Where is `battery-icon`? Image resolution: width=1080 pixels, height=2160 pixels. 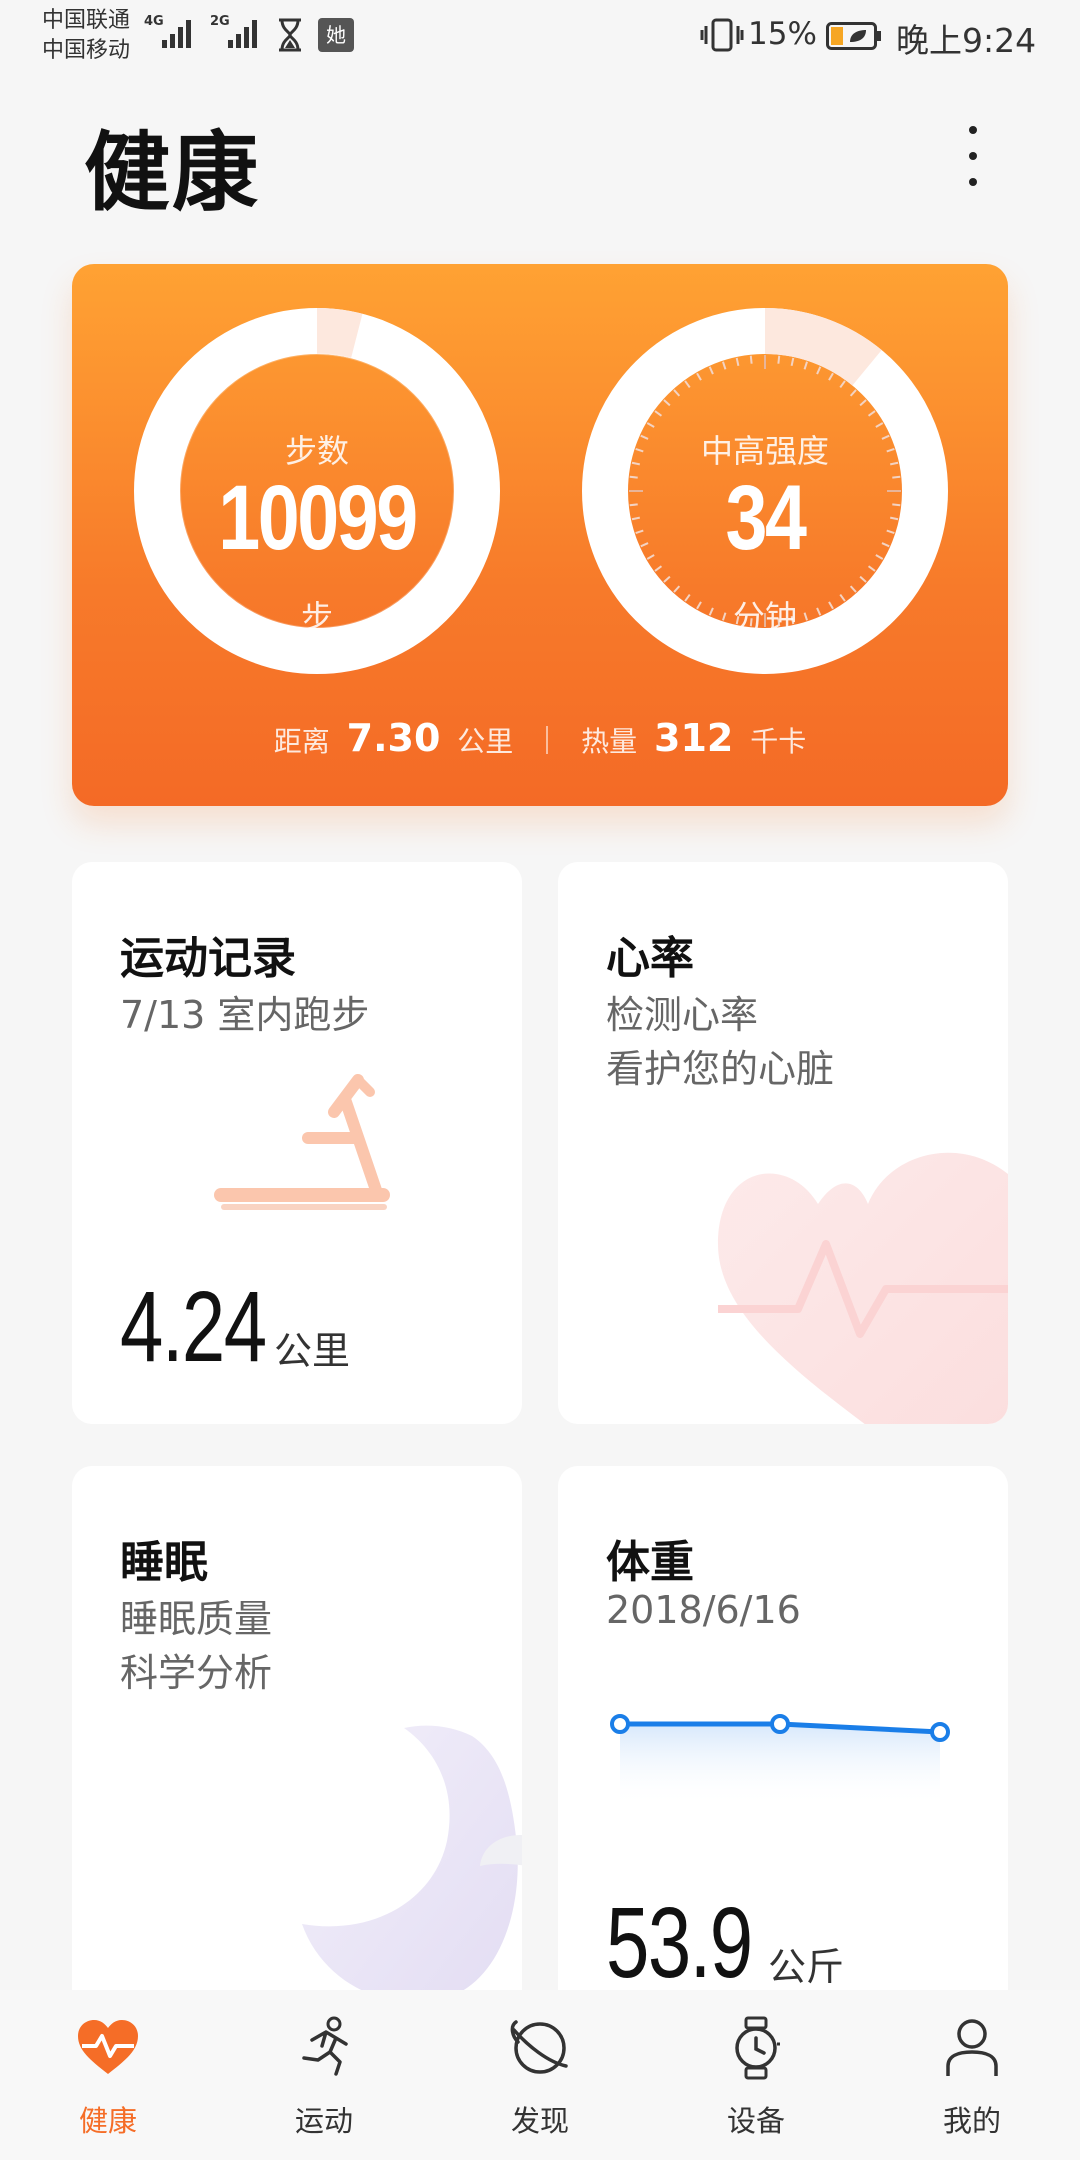
battery-icon is located at coordinates (853, 36).